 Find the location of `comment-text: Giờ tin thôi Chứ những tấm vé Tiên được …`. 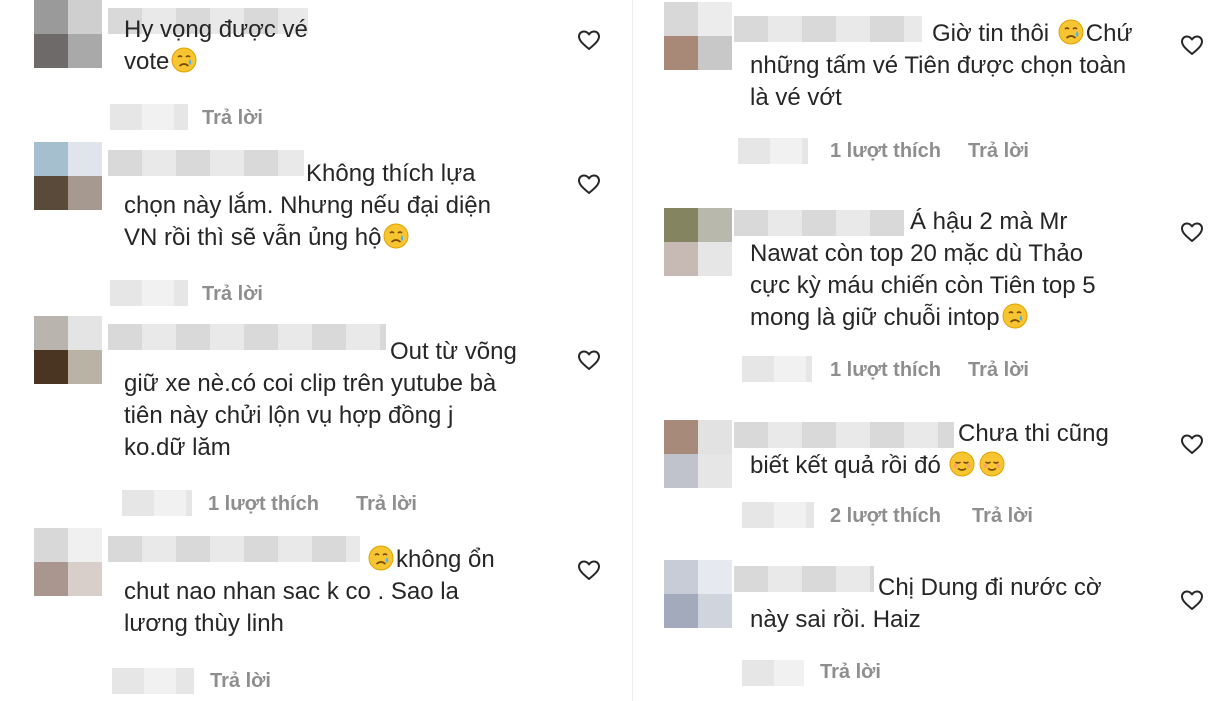

comment-text: Giờ tin thôi Chứ những tấm vé Tiên được … is located at coordinates (941, 65).